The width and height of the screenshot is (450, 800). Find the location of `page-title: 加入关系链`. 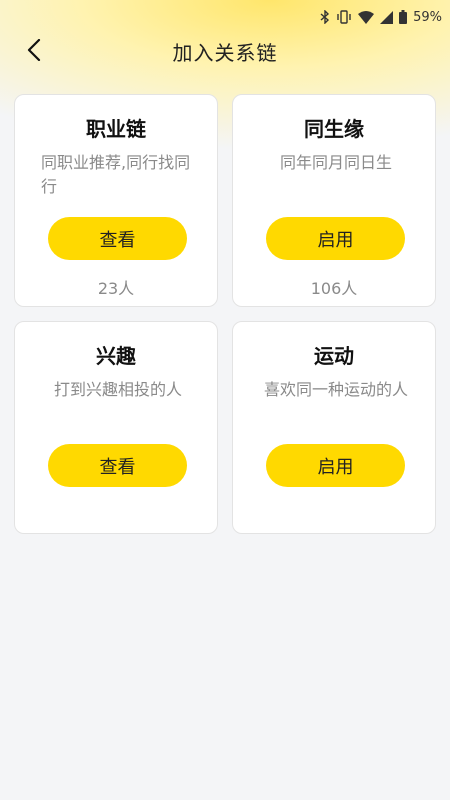

page-title: 加入关系链 is located at coordinates (225, 52).